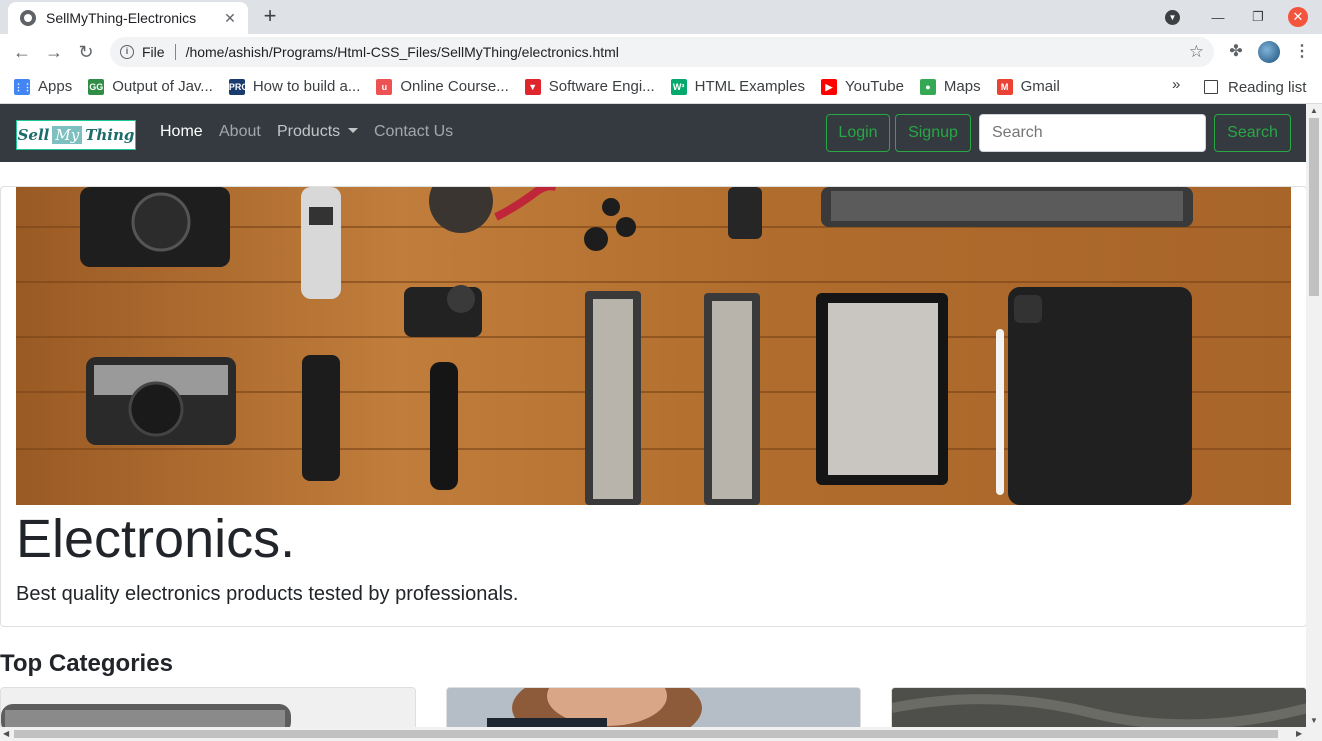 The image size is (1322, 741). Describe the element at coordinates (1040, 86) in the screenshot. I see `bookmark-label: Gmail` at that location.